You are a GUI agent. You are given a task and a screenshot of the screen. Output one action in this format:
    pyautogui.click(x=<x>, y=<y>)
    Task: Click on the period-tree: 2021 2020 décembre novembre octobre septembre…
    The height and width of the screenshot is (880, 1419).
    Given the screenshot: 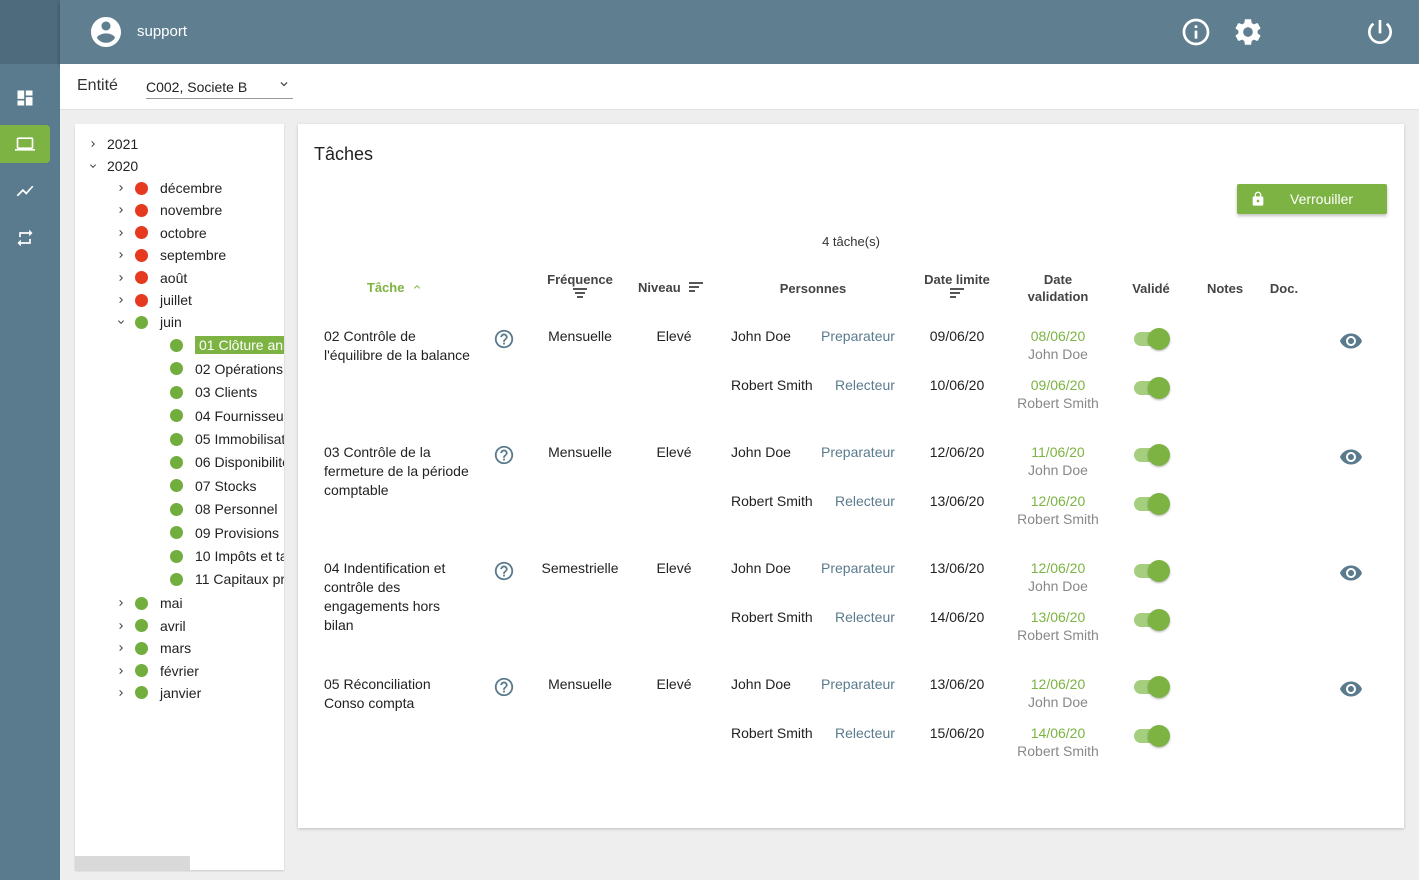 What is the action you would take?
    pyautogui.click(x=179, y=497)
    